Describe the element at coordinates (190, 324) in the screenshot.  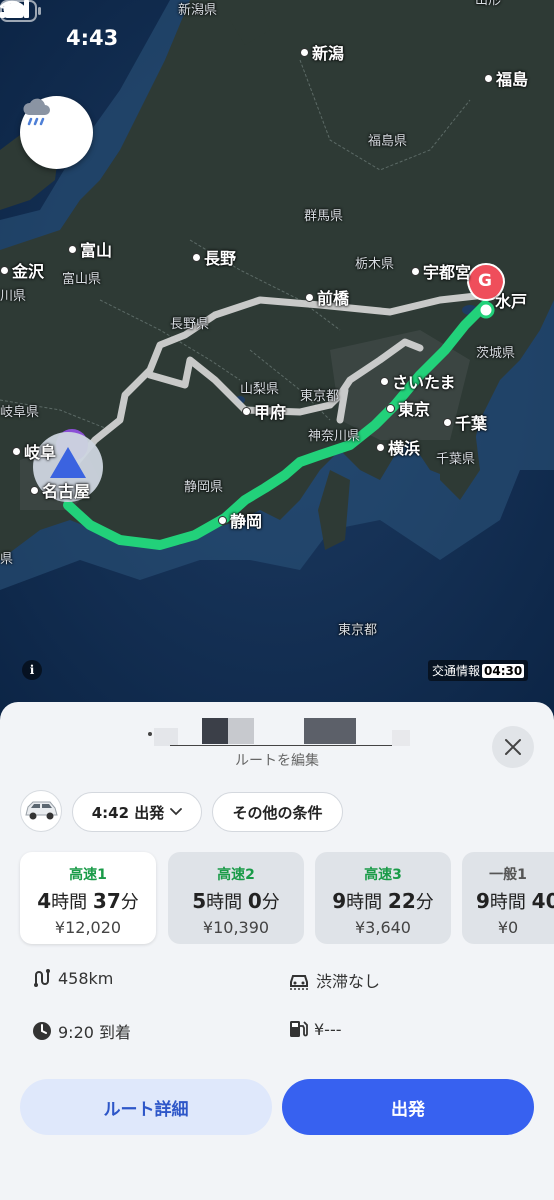
I see `map-label-nagano-pref: 長野県` at that location.